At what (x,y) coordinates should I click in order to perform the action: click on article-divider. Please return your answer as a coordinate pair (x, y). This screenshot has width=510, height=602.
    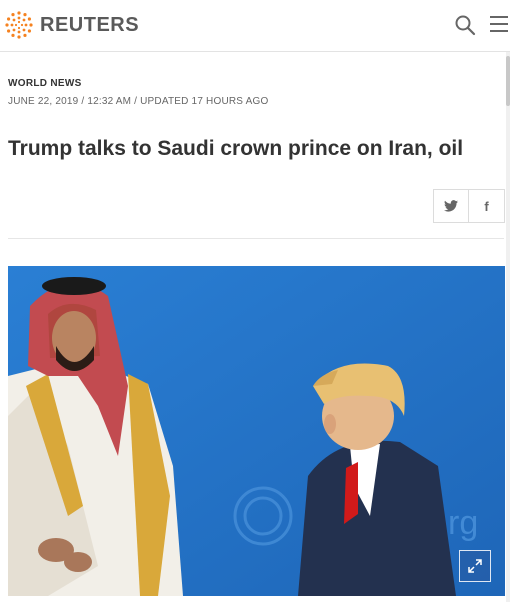
    Looking at the image, I should click on (256, 238).